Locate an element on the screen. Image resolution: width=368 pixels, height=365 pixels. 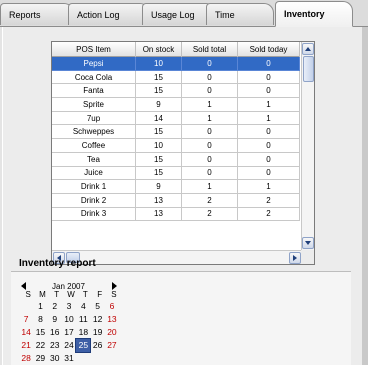
calendar-day: 22 is located at coordinates (40, 345).